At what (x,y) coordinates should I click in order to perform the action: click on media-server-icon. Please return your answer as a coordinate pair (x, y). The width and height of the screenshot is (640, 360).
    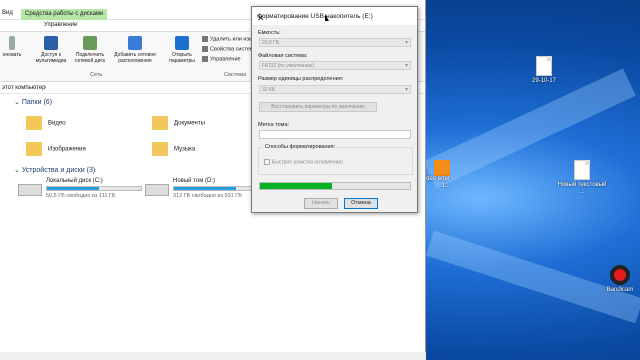
    Looking at the image, I should click on (51, 43).